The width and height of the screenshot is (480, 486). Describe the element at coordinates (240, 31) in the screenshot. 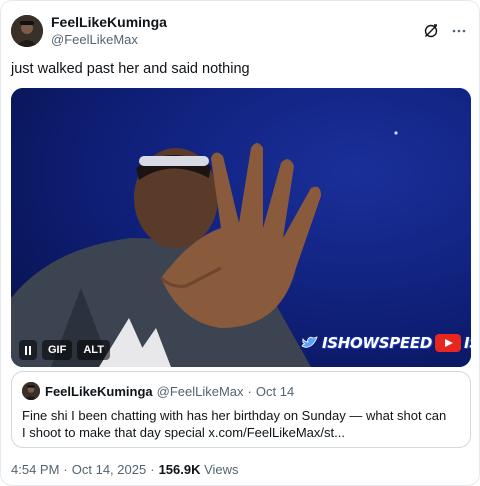

I see `tweet-header: FeelLikeKuminga @FeelLikeMax` at that location.